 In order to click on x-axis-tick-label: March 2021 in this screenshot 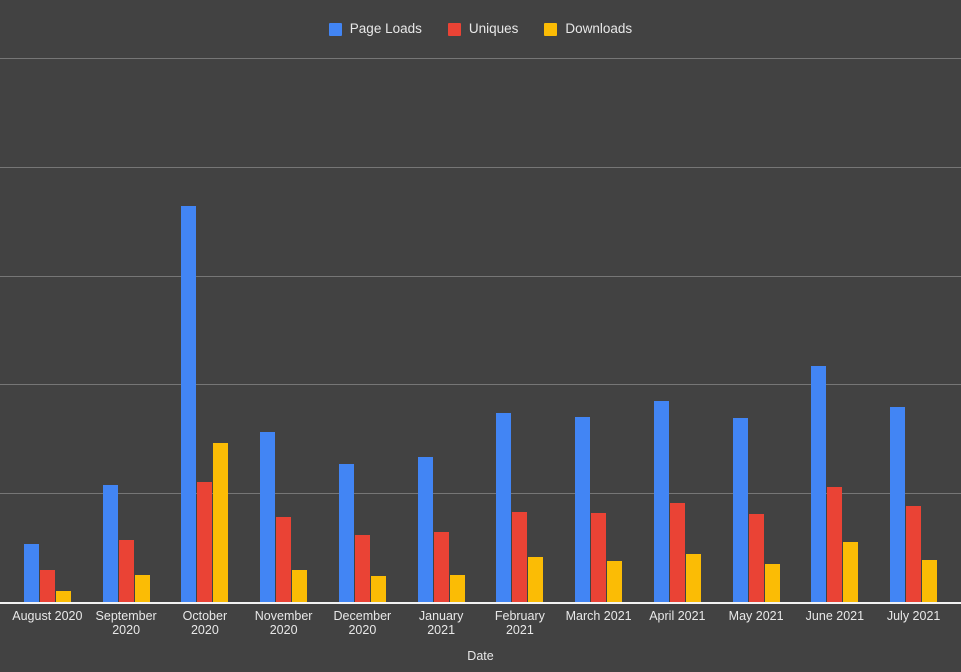, I will do `click(598, 614)`.